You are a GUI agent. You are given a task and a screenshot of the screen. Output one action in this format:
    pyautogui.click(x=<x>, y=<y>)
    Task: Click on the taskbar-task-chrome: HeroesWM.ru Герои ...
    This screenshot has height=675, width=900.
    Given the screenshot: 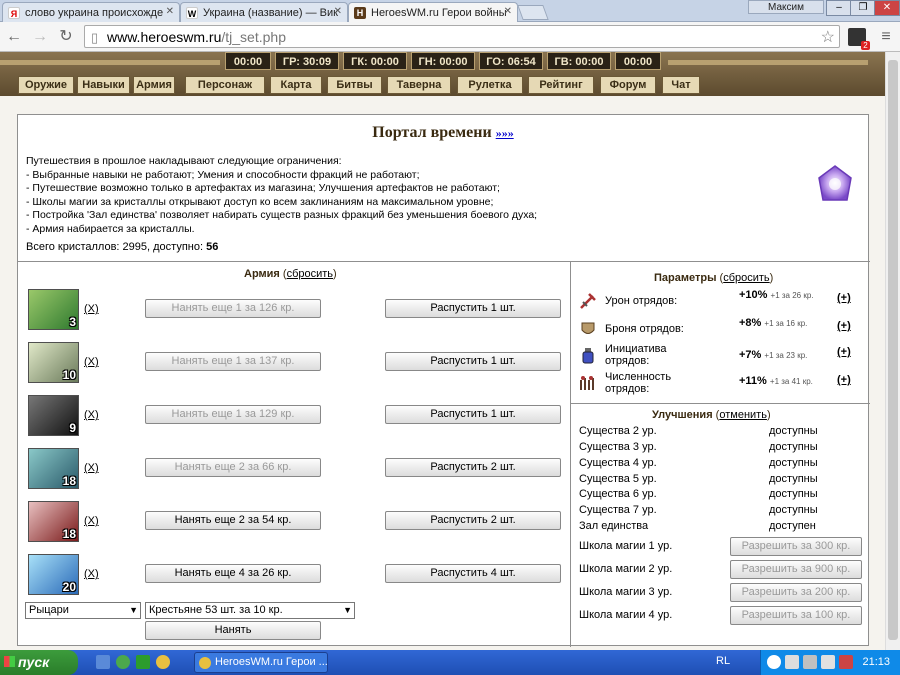 What is the action you would take?
    pyautogui.click(x=261, y=662)
    